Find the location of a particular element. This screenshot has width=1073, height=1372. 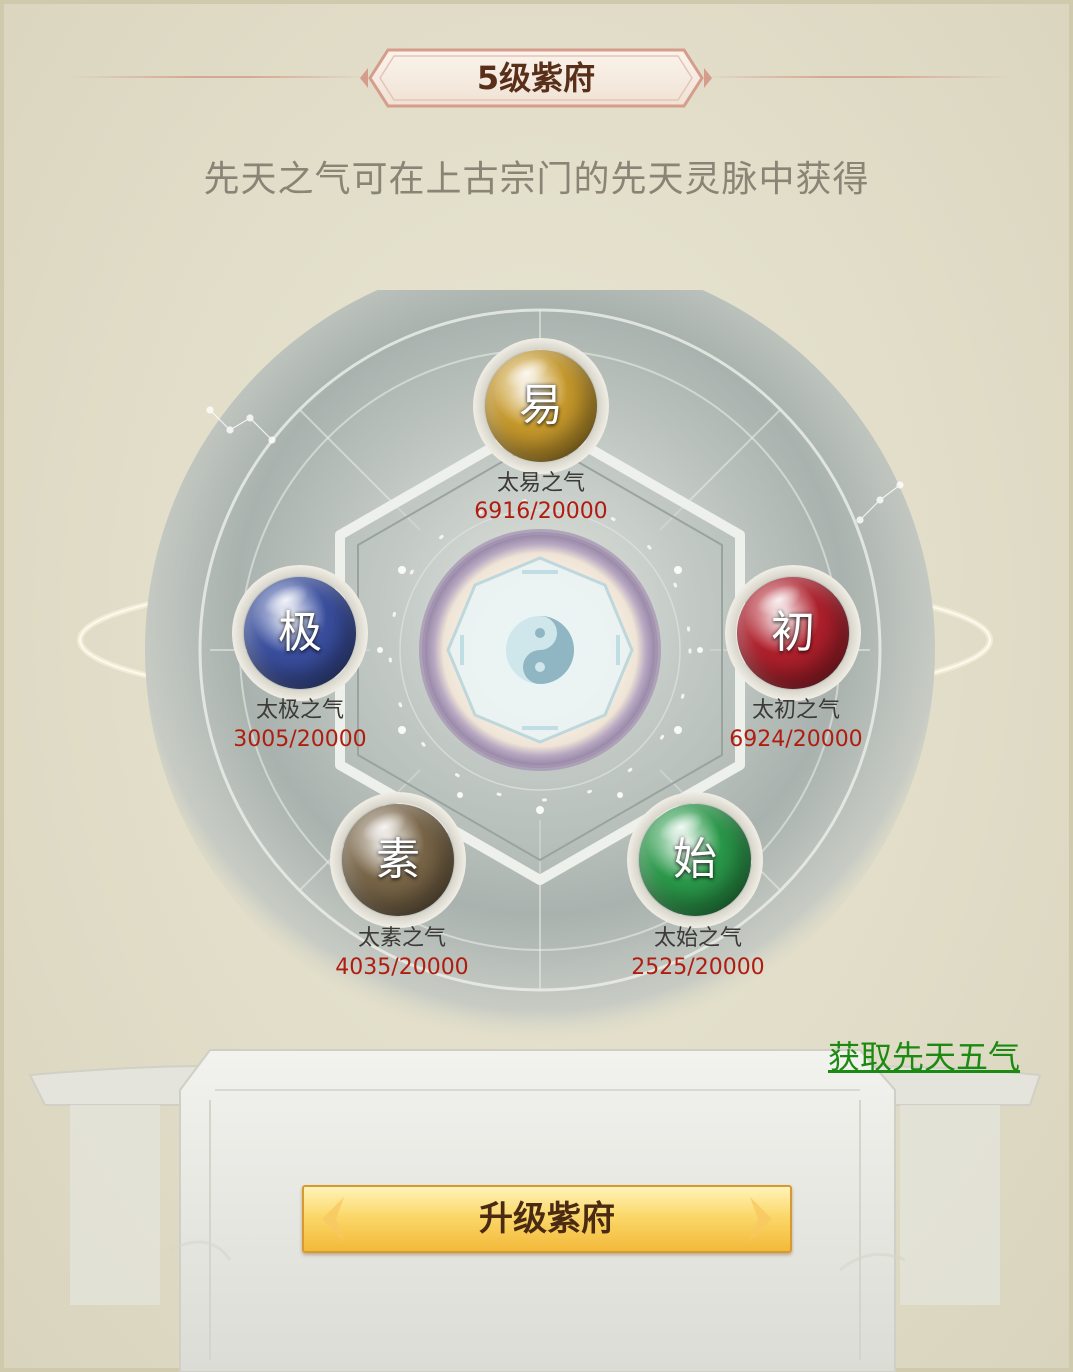

qi-count-shi: 2525/20000 is located at coordinates (698, 967).